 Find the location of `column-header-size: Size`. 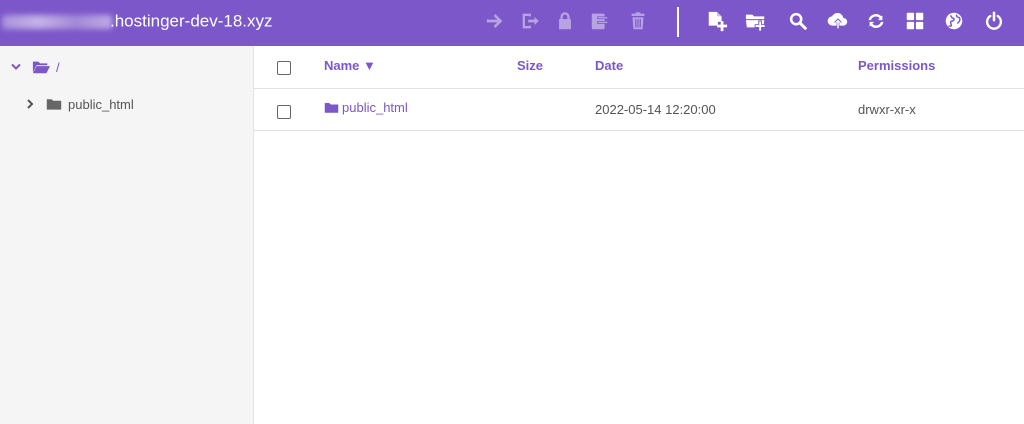

column-header-size: Size is located at coordinates (530, 65).